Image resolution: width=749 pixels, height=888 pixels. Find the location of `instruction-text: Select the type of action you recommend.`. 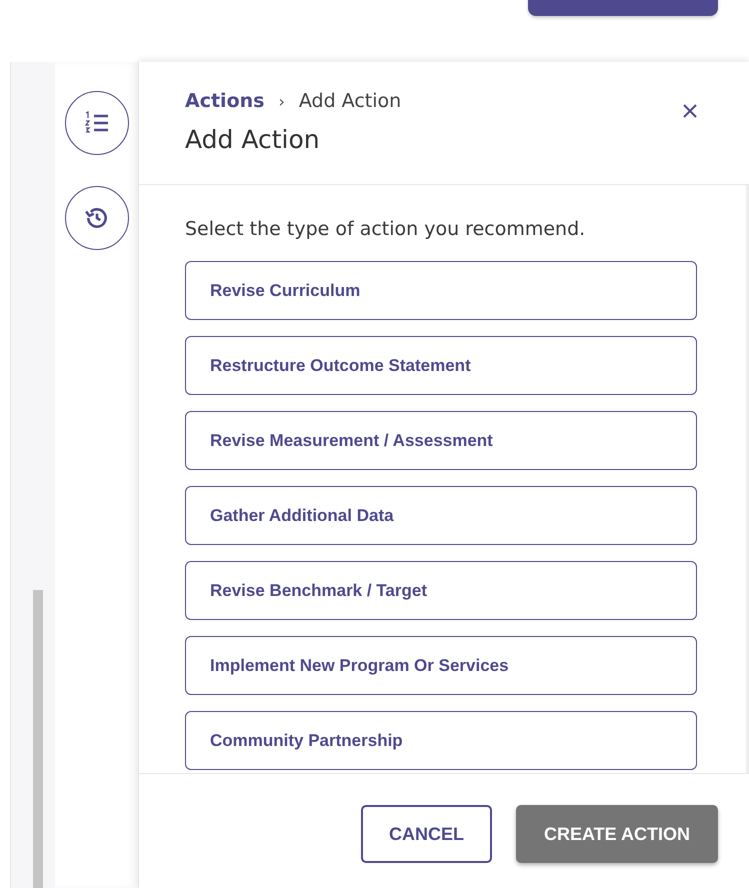

instruction-text: Select the type of action you recommend. is located at coordinates (385, 229).